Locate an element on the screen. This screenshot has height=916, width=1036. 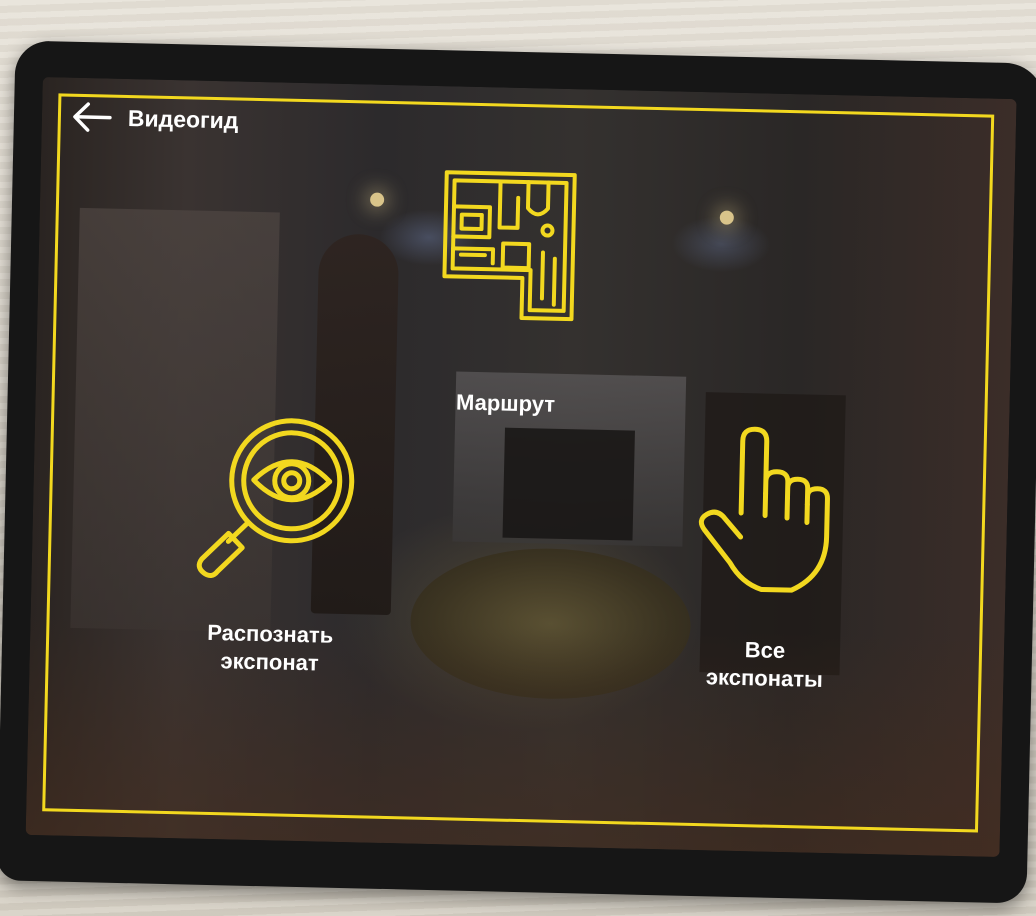
magnifier-eye-icon is located at coordinates (275, 498).